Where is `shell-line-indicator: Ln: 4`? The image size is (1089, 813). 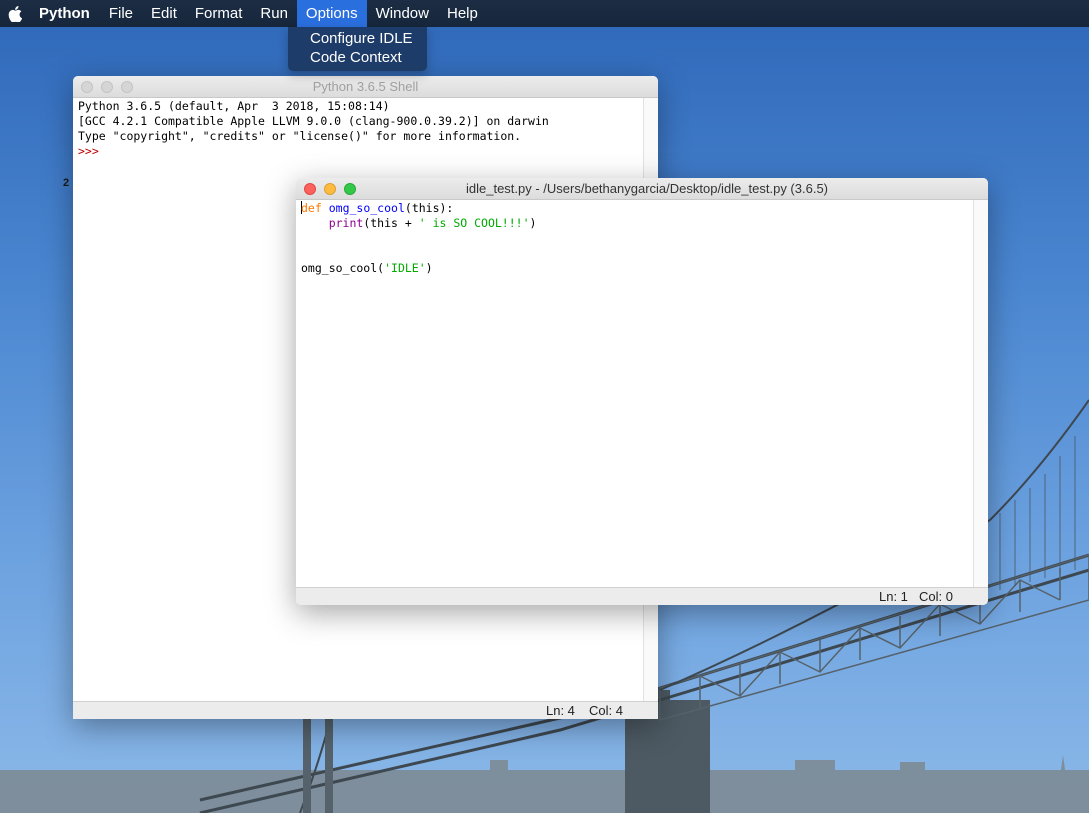 shell-line-indicator: Ln: 4 is located at coordinates (560, 710).